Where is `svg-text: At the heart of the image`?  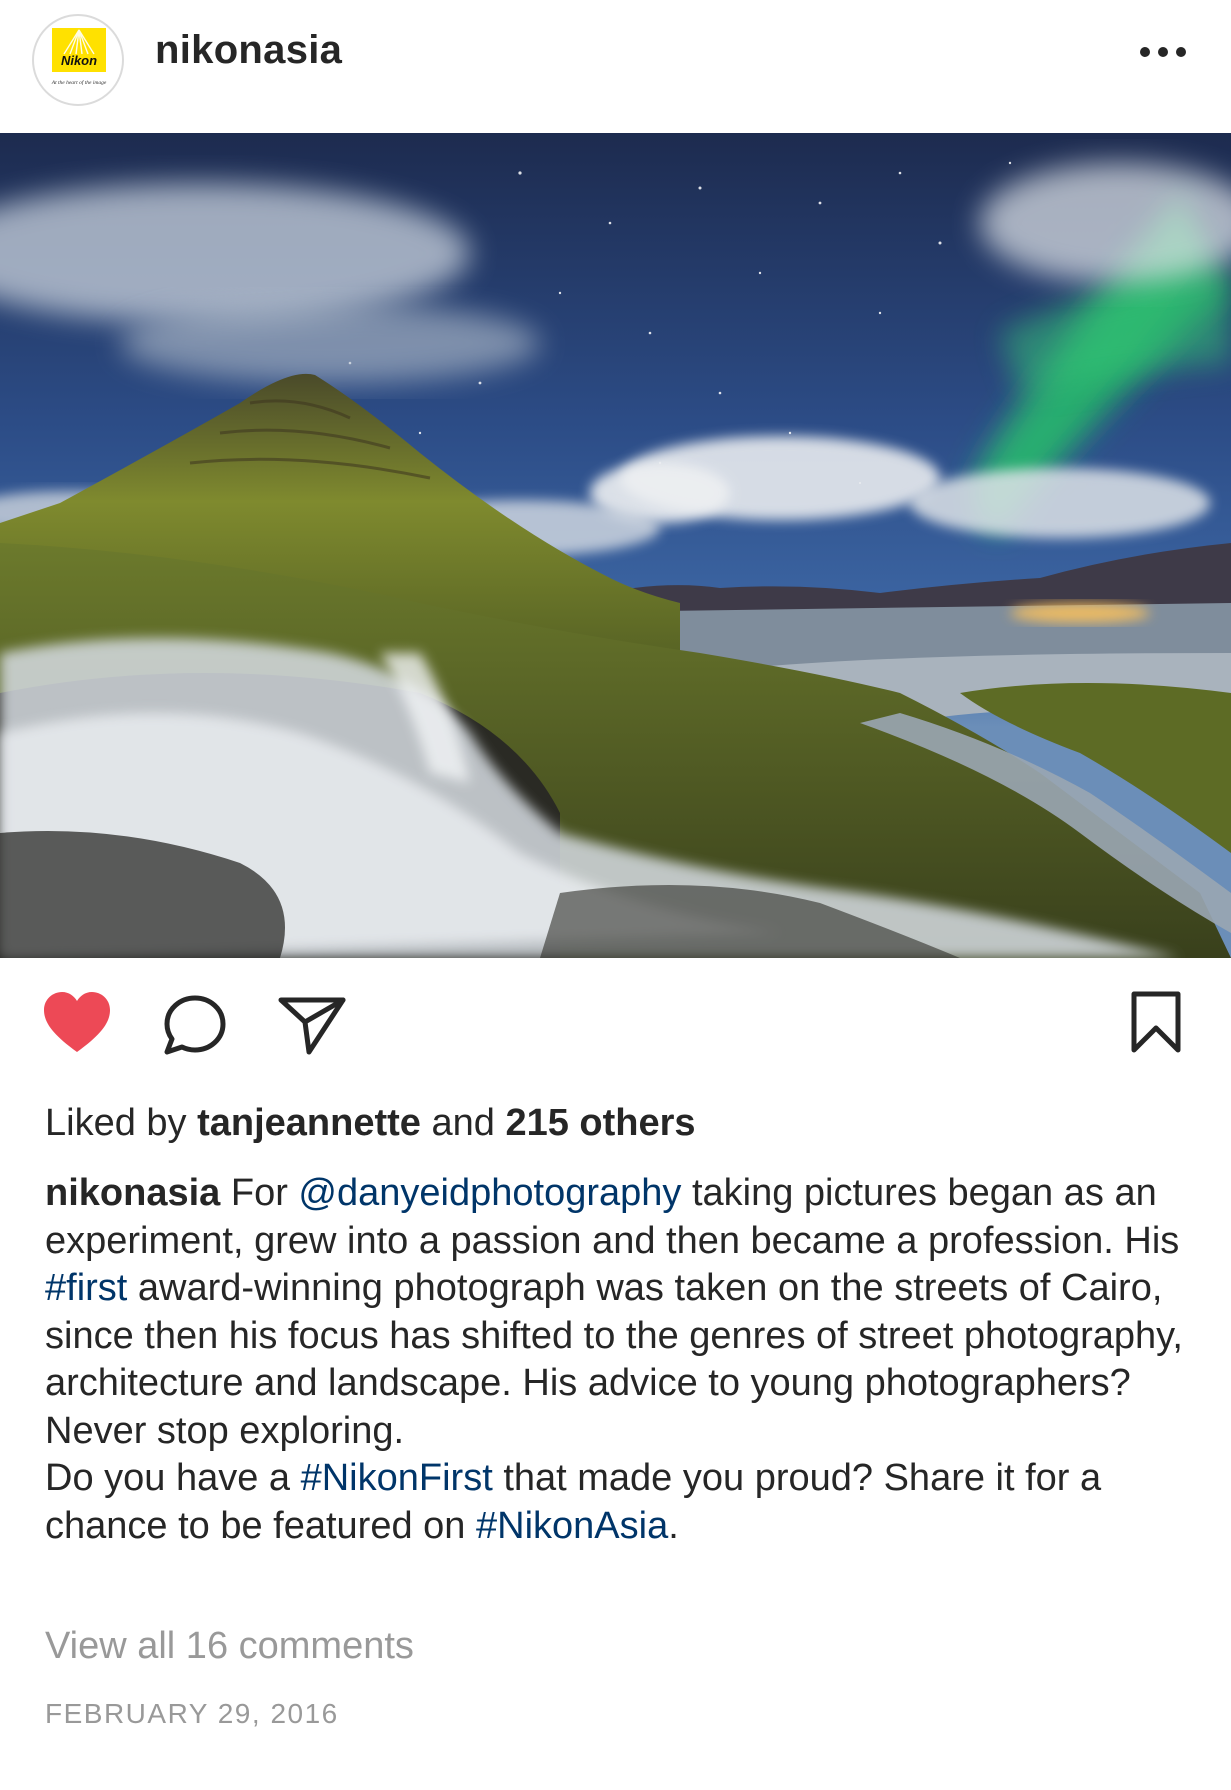
svg-text: At the heart of the image is located at coordinates (79, 82).